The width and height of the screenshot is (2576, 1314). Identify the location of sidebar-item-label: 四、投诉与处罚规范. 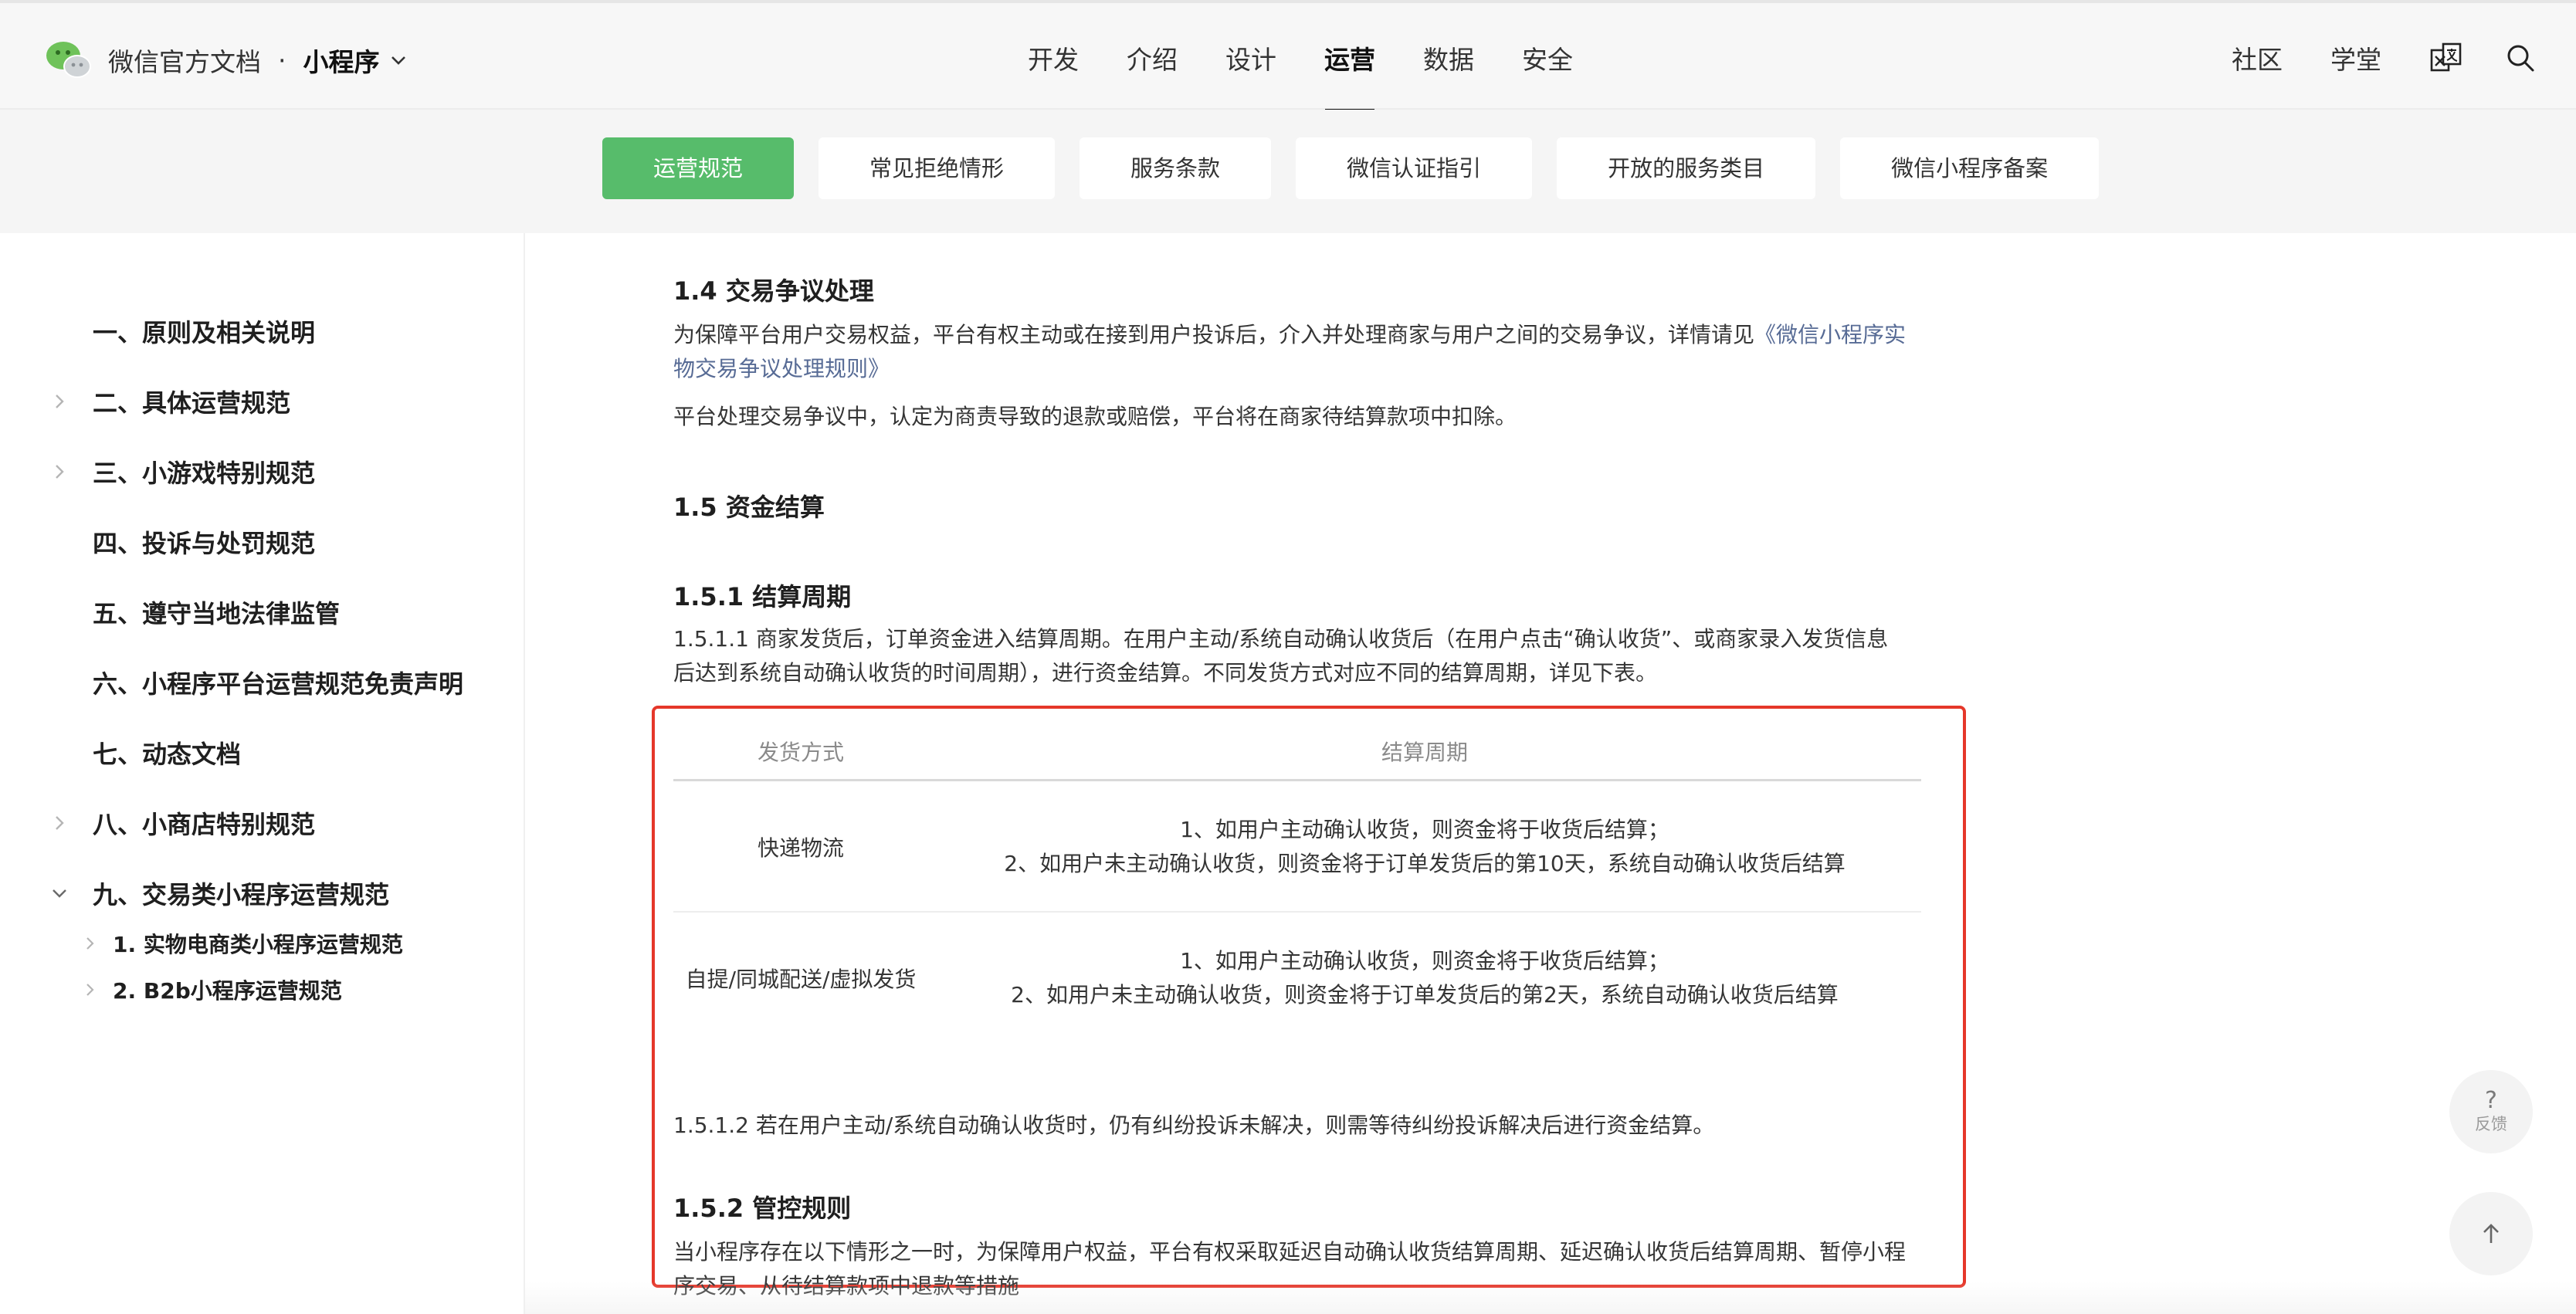
(204, 544).